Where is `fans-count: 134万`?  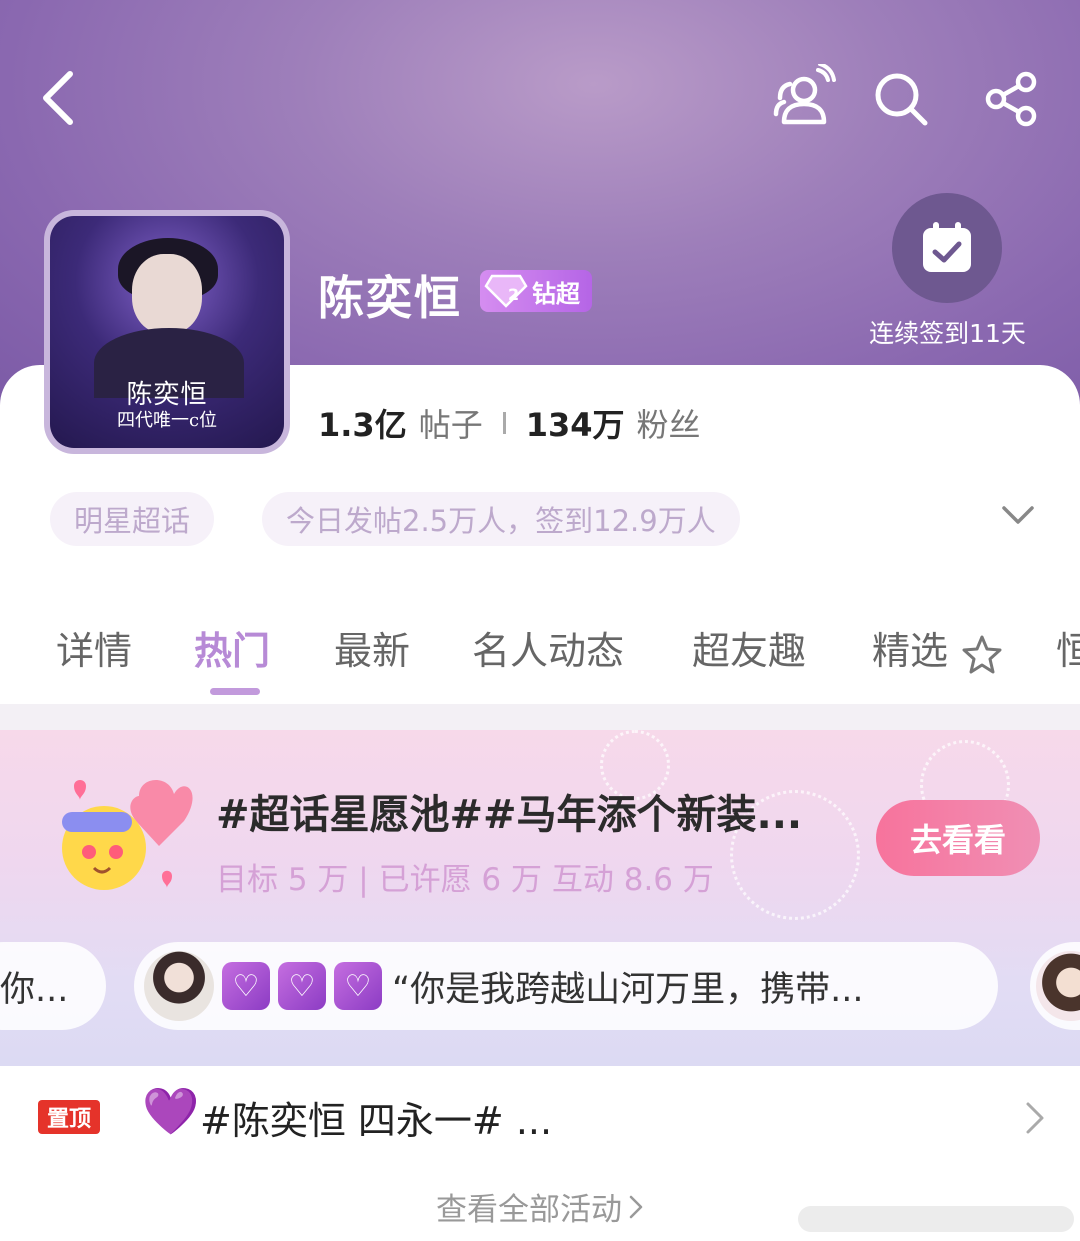
fans-count: 134万 is located at coordinates (575, 425).